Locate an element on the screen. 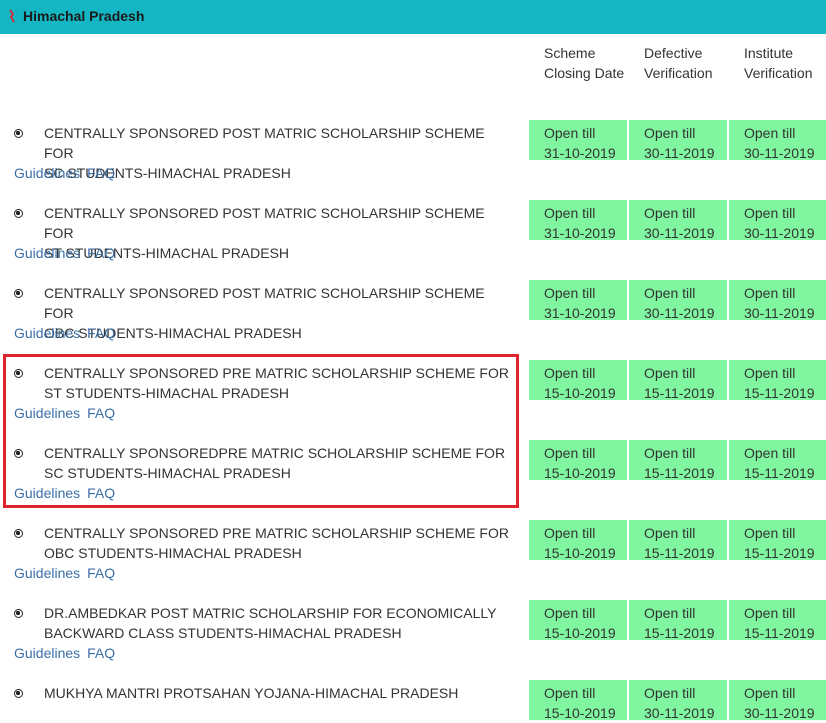  scheme-name-line: ST STUDENTS-HIMACHAL PRADESH is located at coordinates (167, 393).